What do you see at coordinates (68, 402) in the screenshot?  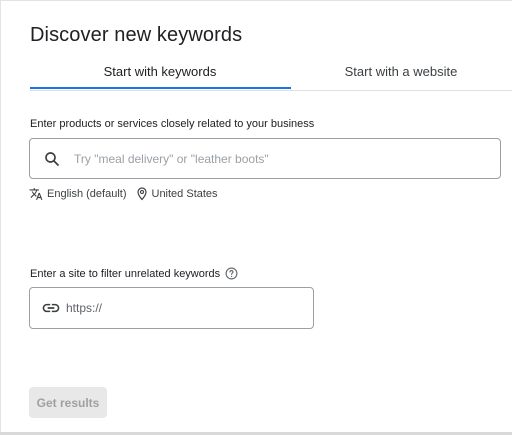 I see `get-results-button: Get results` at bounding box center [68, 402].